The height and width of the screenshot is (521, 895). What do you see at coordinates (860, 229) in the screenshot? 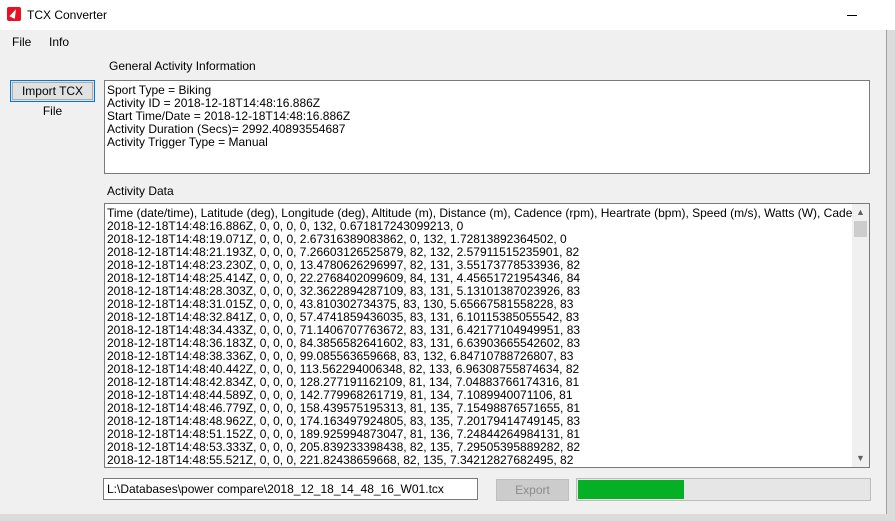
I see `scroll-thumb` at bounding box center [860, 229].